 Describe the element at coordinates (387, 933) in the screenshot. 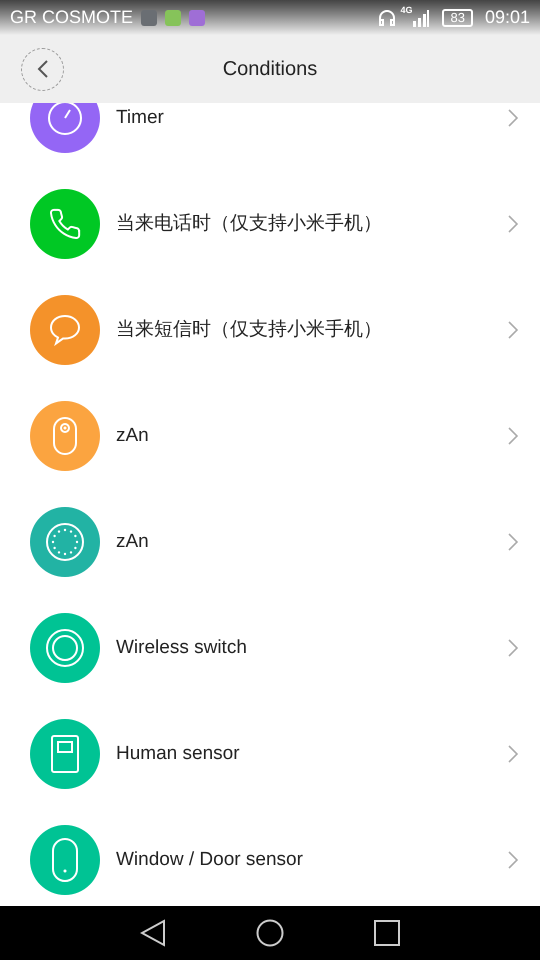

I see `recents-nav-button` at that location.